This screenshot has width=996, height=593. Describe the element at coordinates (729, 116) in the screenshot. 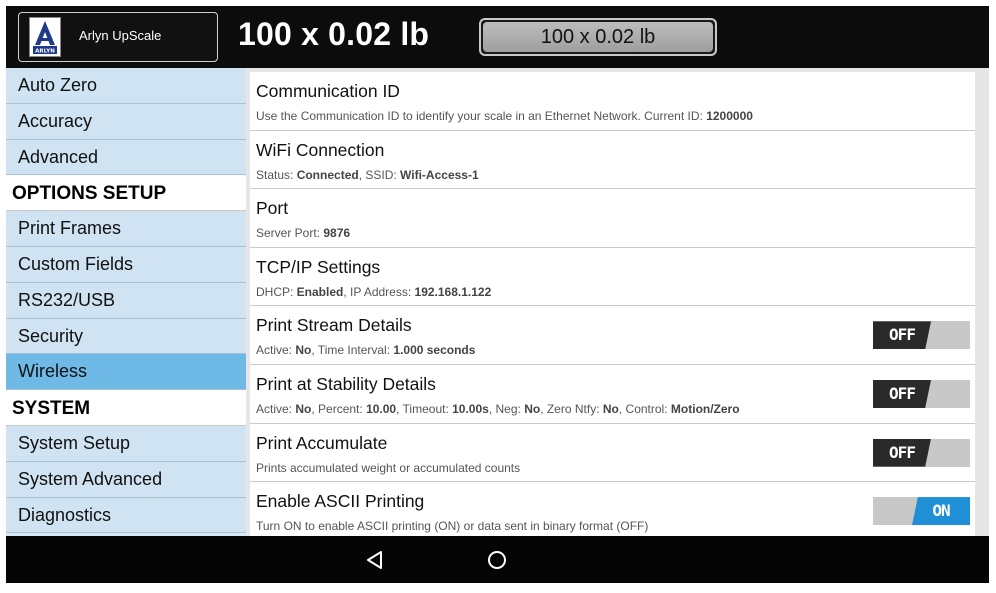

I see `current-id-value: 1200000` at that location.